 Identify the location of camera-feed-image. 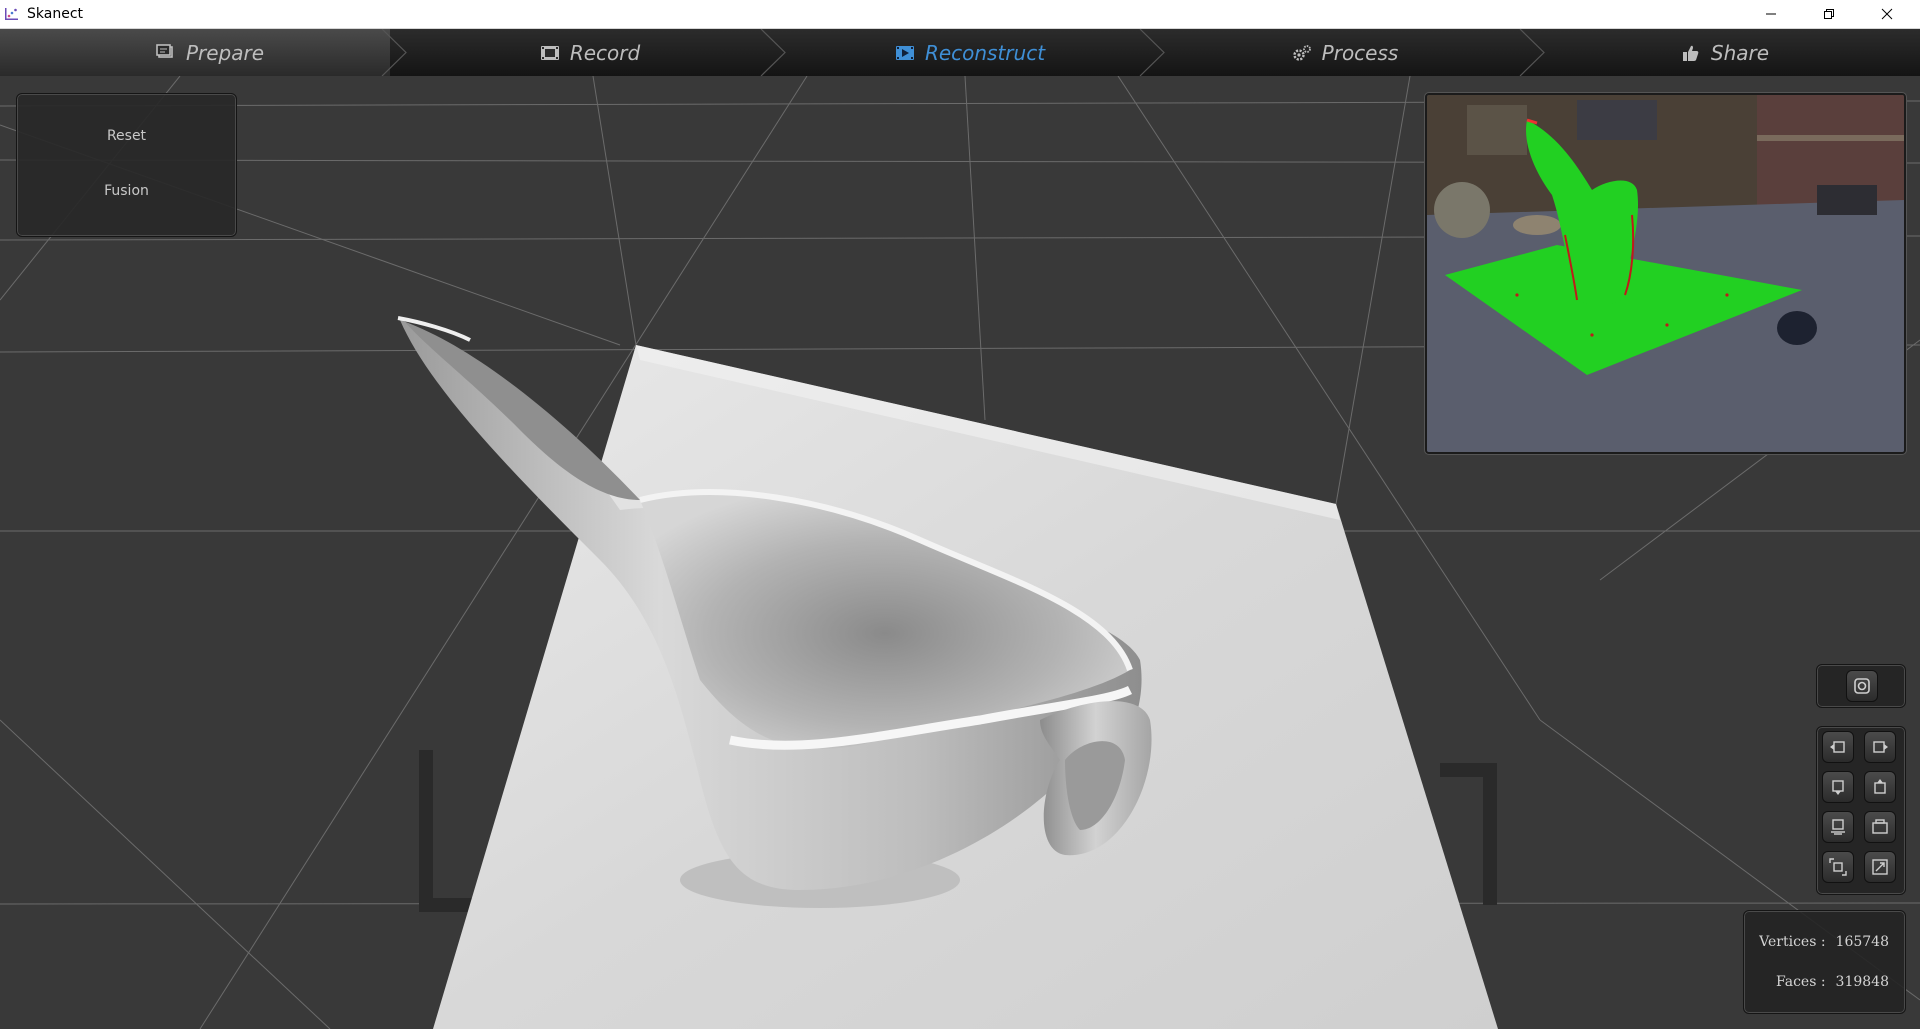
(1665, 273).